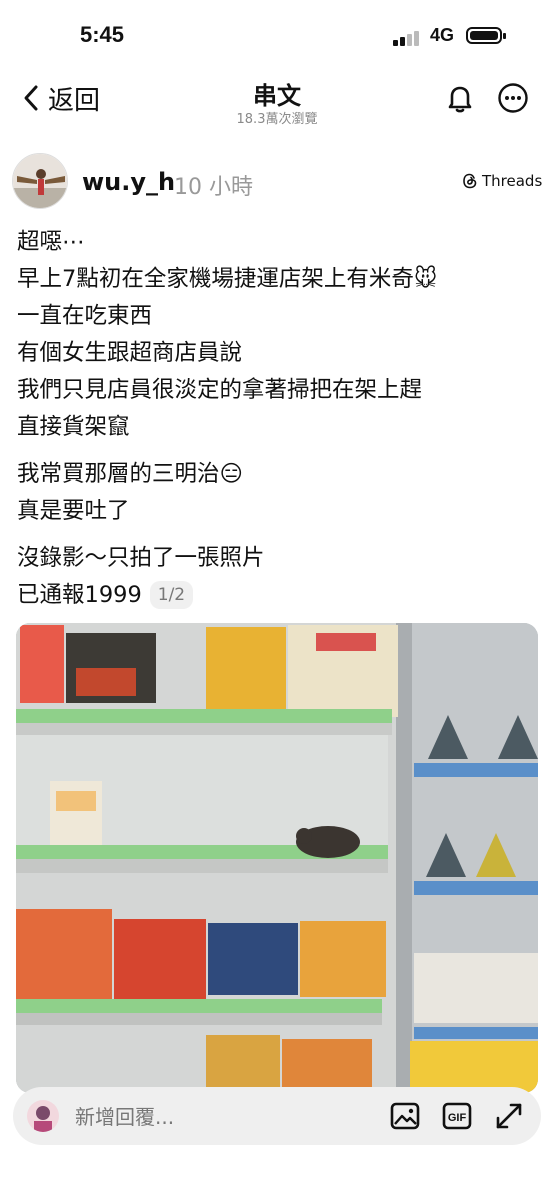 Image resolution: width=554 pixels, height=1200 pixels. I want to click on svg-text: GIF, so click(457, 1118).